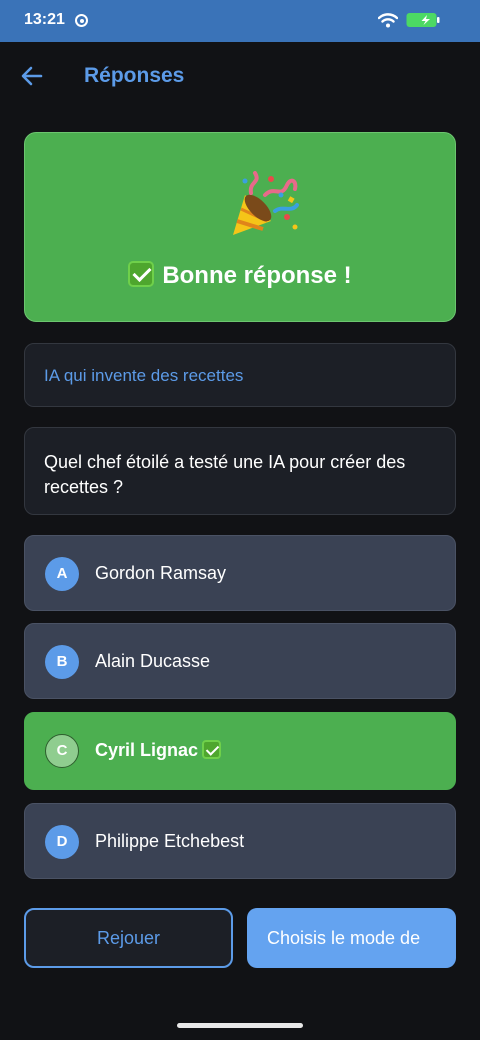  Describe the element at coordinates (32, 76) in the screenshot. I see `back-arrow-icon` at that location.